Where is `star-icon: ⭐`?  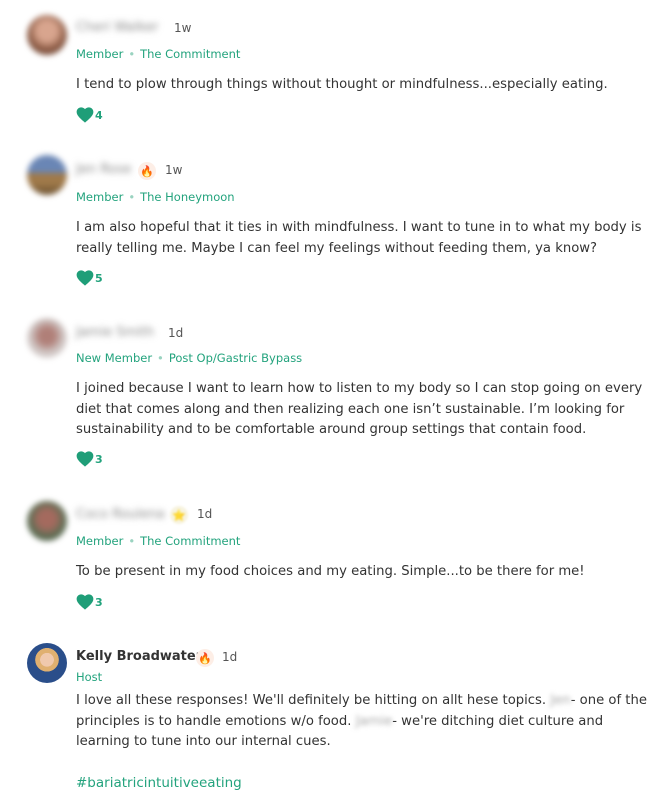
star-icon: ⭐ is located at coordinates (179, 515).